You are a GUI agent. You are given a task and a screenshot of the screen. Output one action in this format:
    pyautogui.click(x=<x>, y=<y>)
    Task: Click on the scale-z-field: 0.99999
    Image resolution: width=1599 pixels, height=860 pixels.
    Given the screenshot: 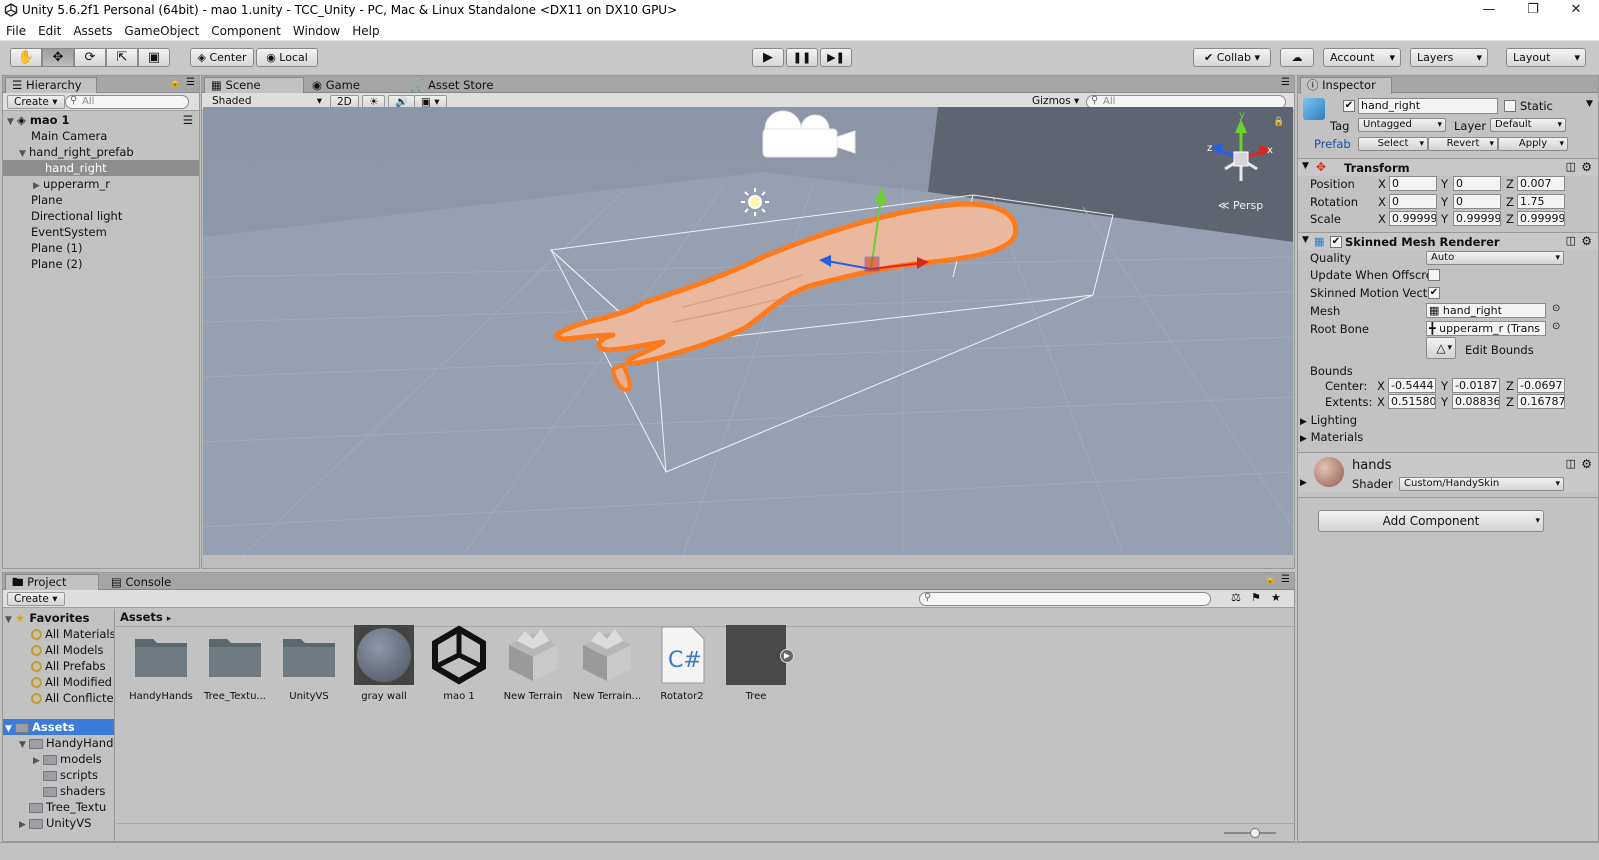 What is the action you would take?
    pyautogui.click(x=1541, y=218)
    